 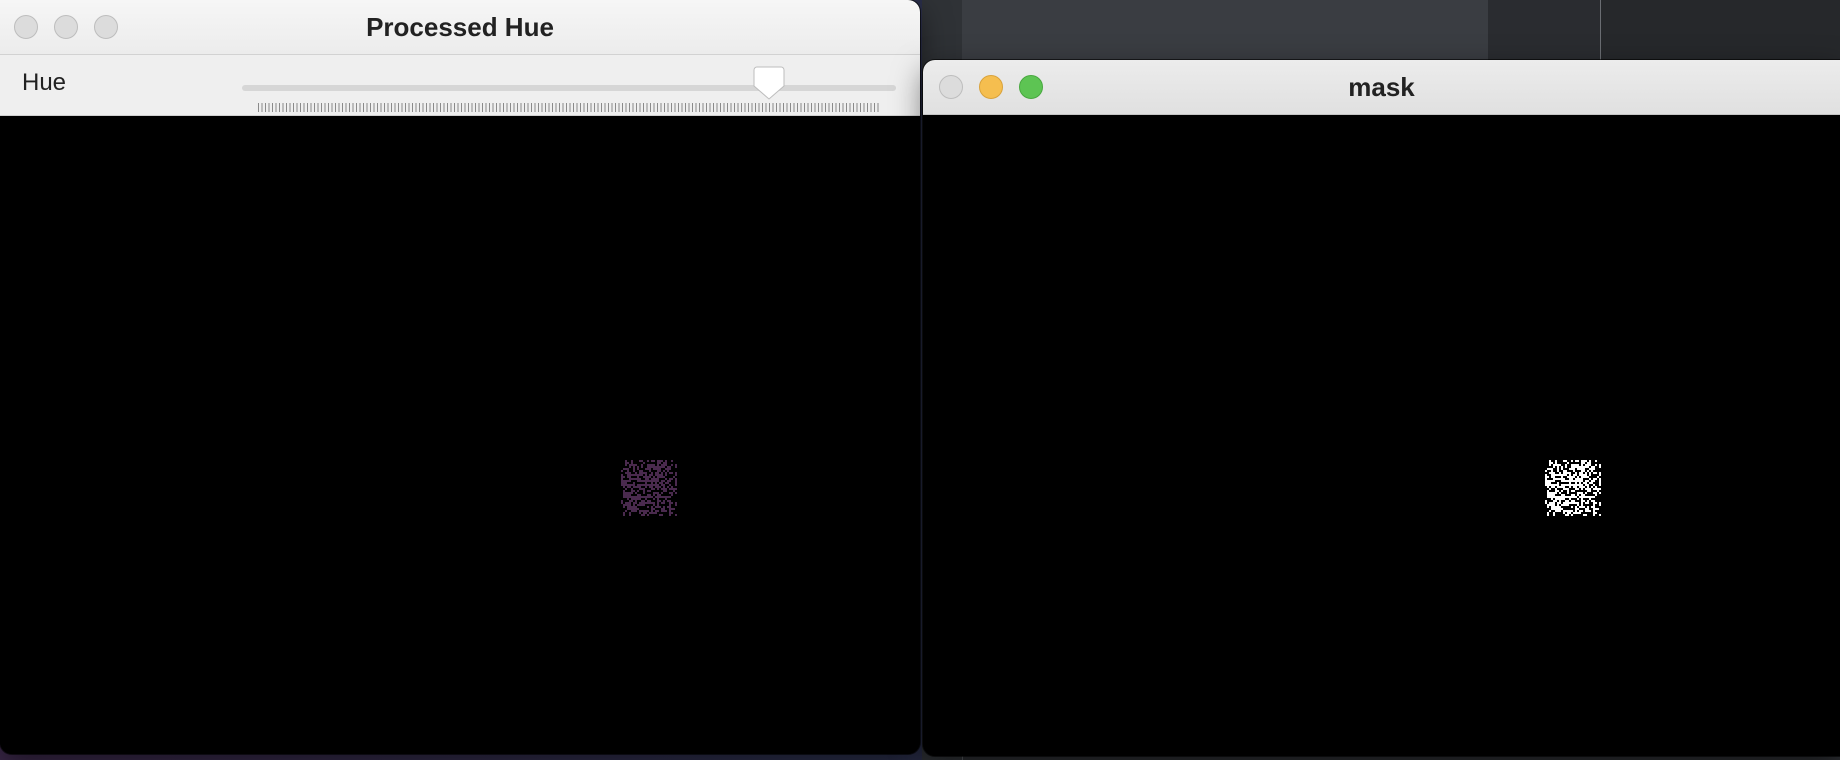 I want to click on slider-thumb-icon, so click(x=769, y=83).